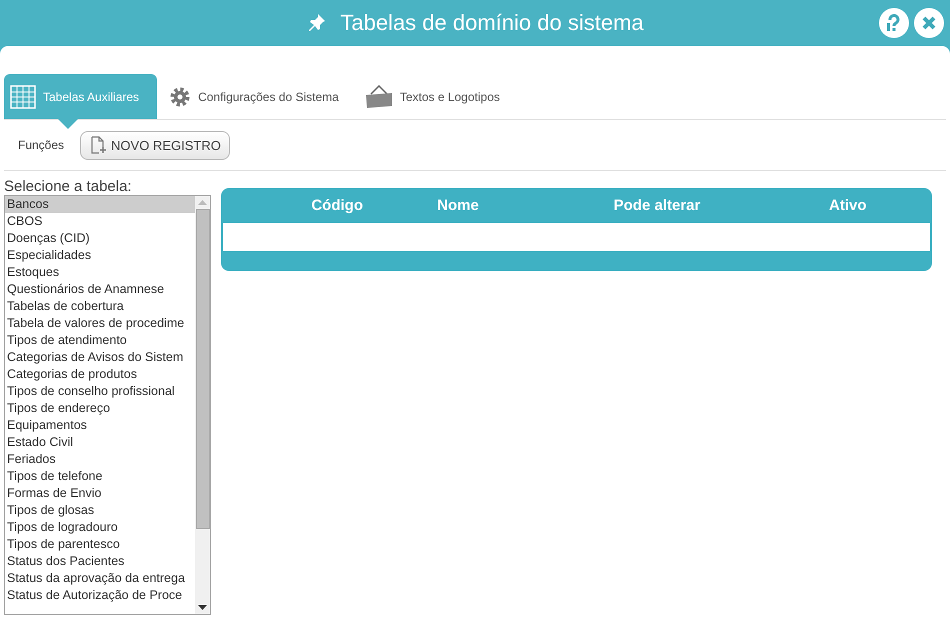 Image resolution: width=950 pixels, height=633 pixels. I want to click on list-item: Estoques, so click(100, 272).